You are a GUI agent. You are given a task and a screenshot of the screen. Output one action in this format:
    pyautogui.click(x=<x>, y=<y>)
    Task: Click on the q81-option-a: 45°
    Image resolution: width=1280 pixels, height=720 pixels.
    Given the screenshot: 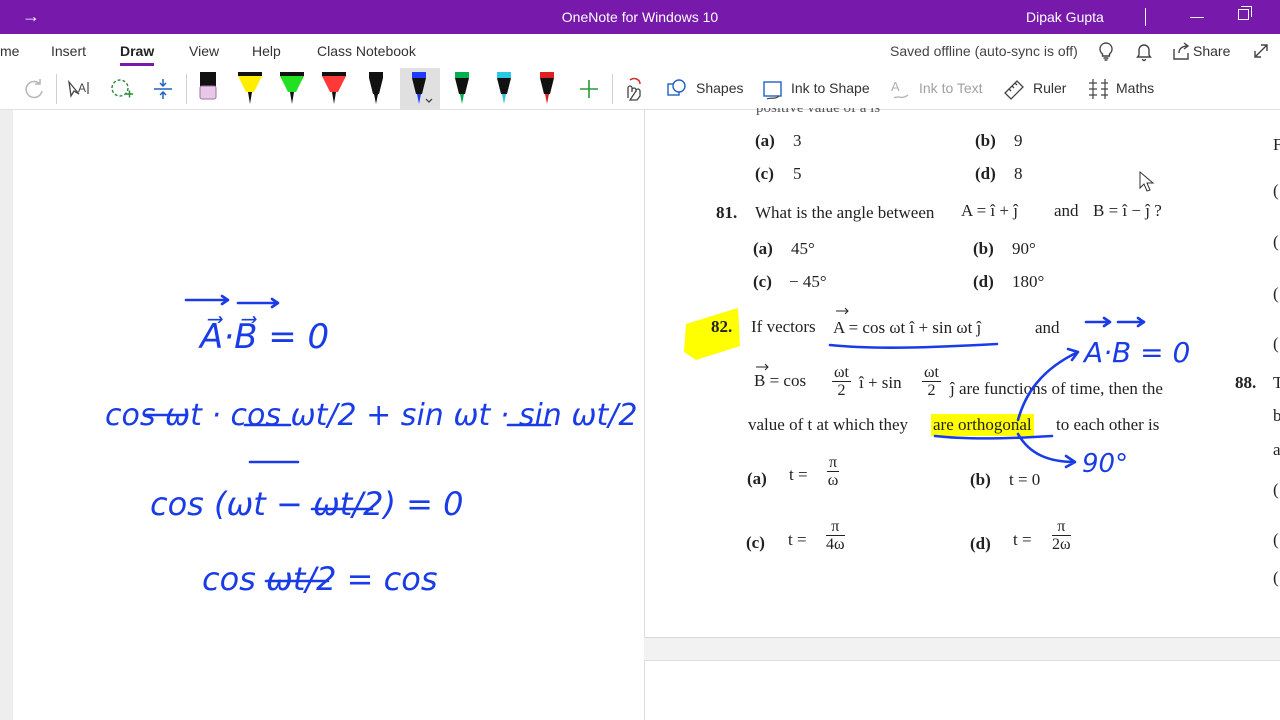 What is the action you would take?
    pyautogui.click(x=803, y=248)
    